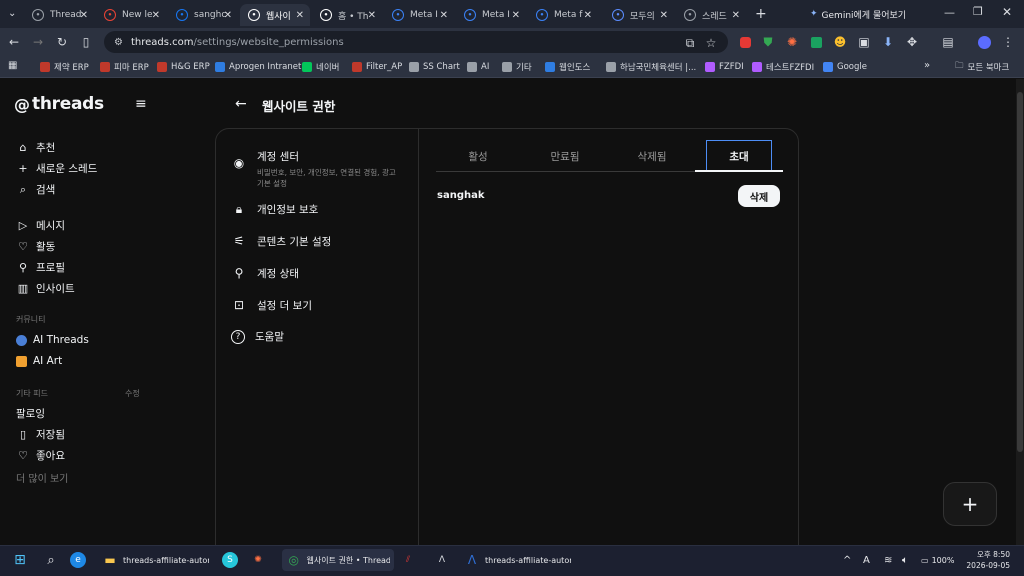 Image resolution: width=1024 pixels, height=576 pixels. Describe the element at coordinates (132, 393) in the screenshot. I see `feeds-edit-link: 수정` at that location.